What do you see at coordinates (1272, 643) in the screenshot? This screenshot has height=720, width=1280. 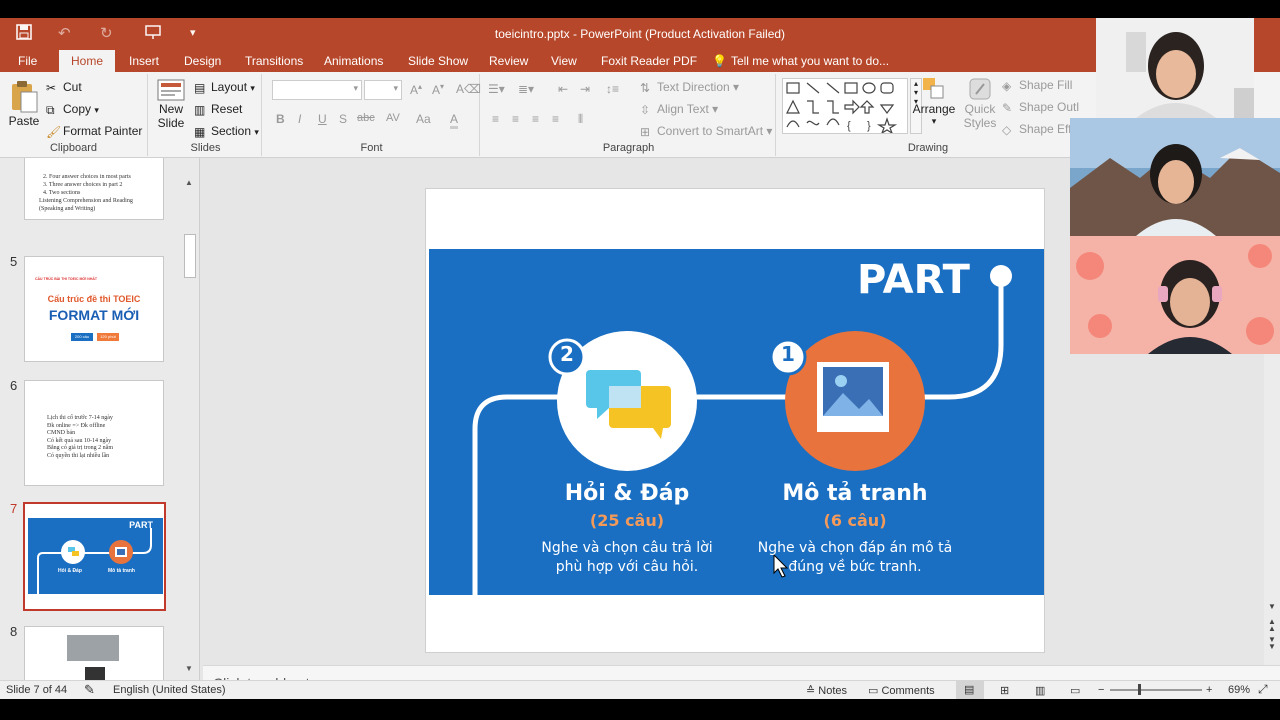 I see `next-slide-icon: ▼ ▼` at bounding box center [1272, 643].